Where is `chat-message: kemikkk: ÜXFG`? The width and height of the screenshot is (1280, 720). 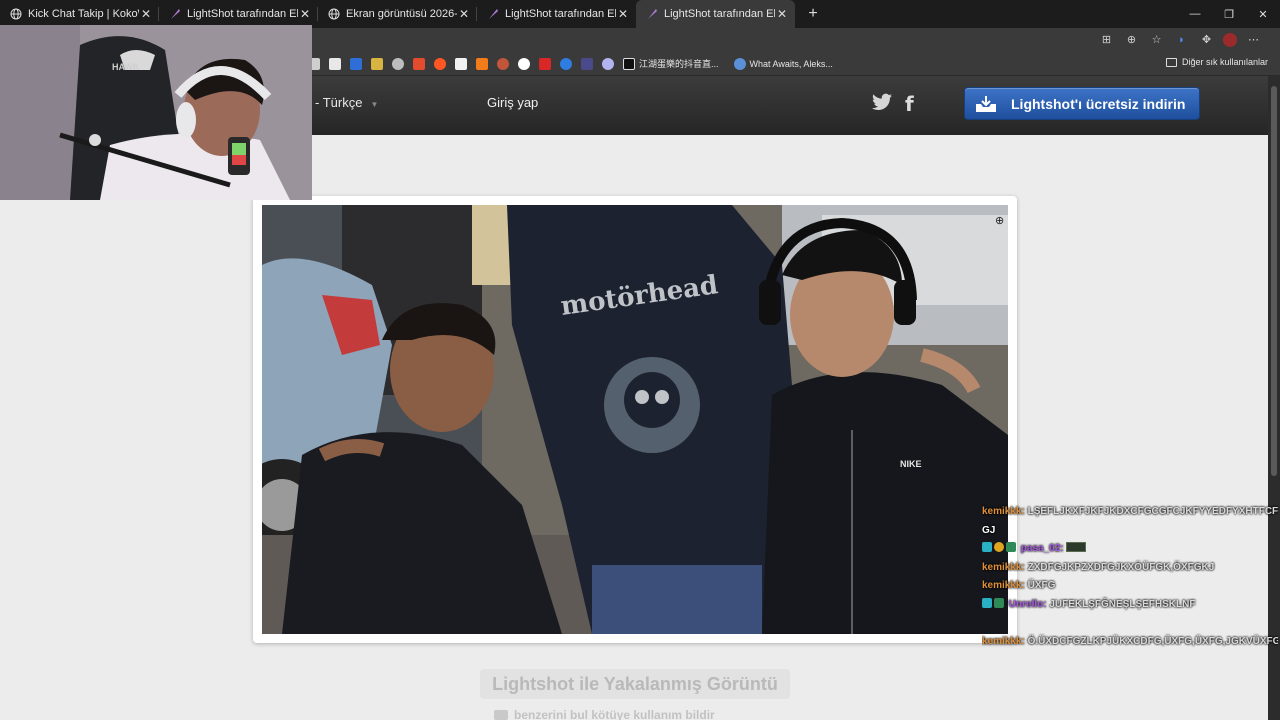
chat-message: kemikkk: ÜXFG is located at coordinates (1130, 586).